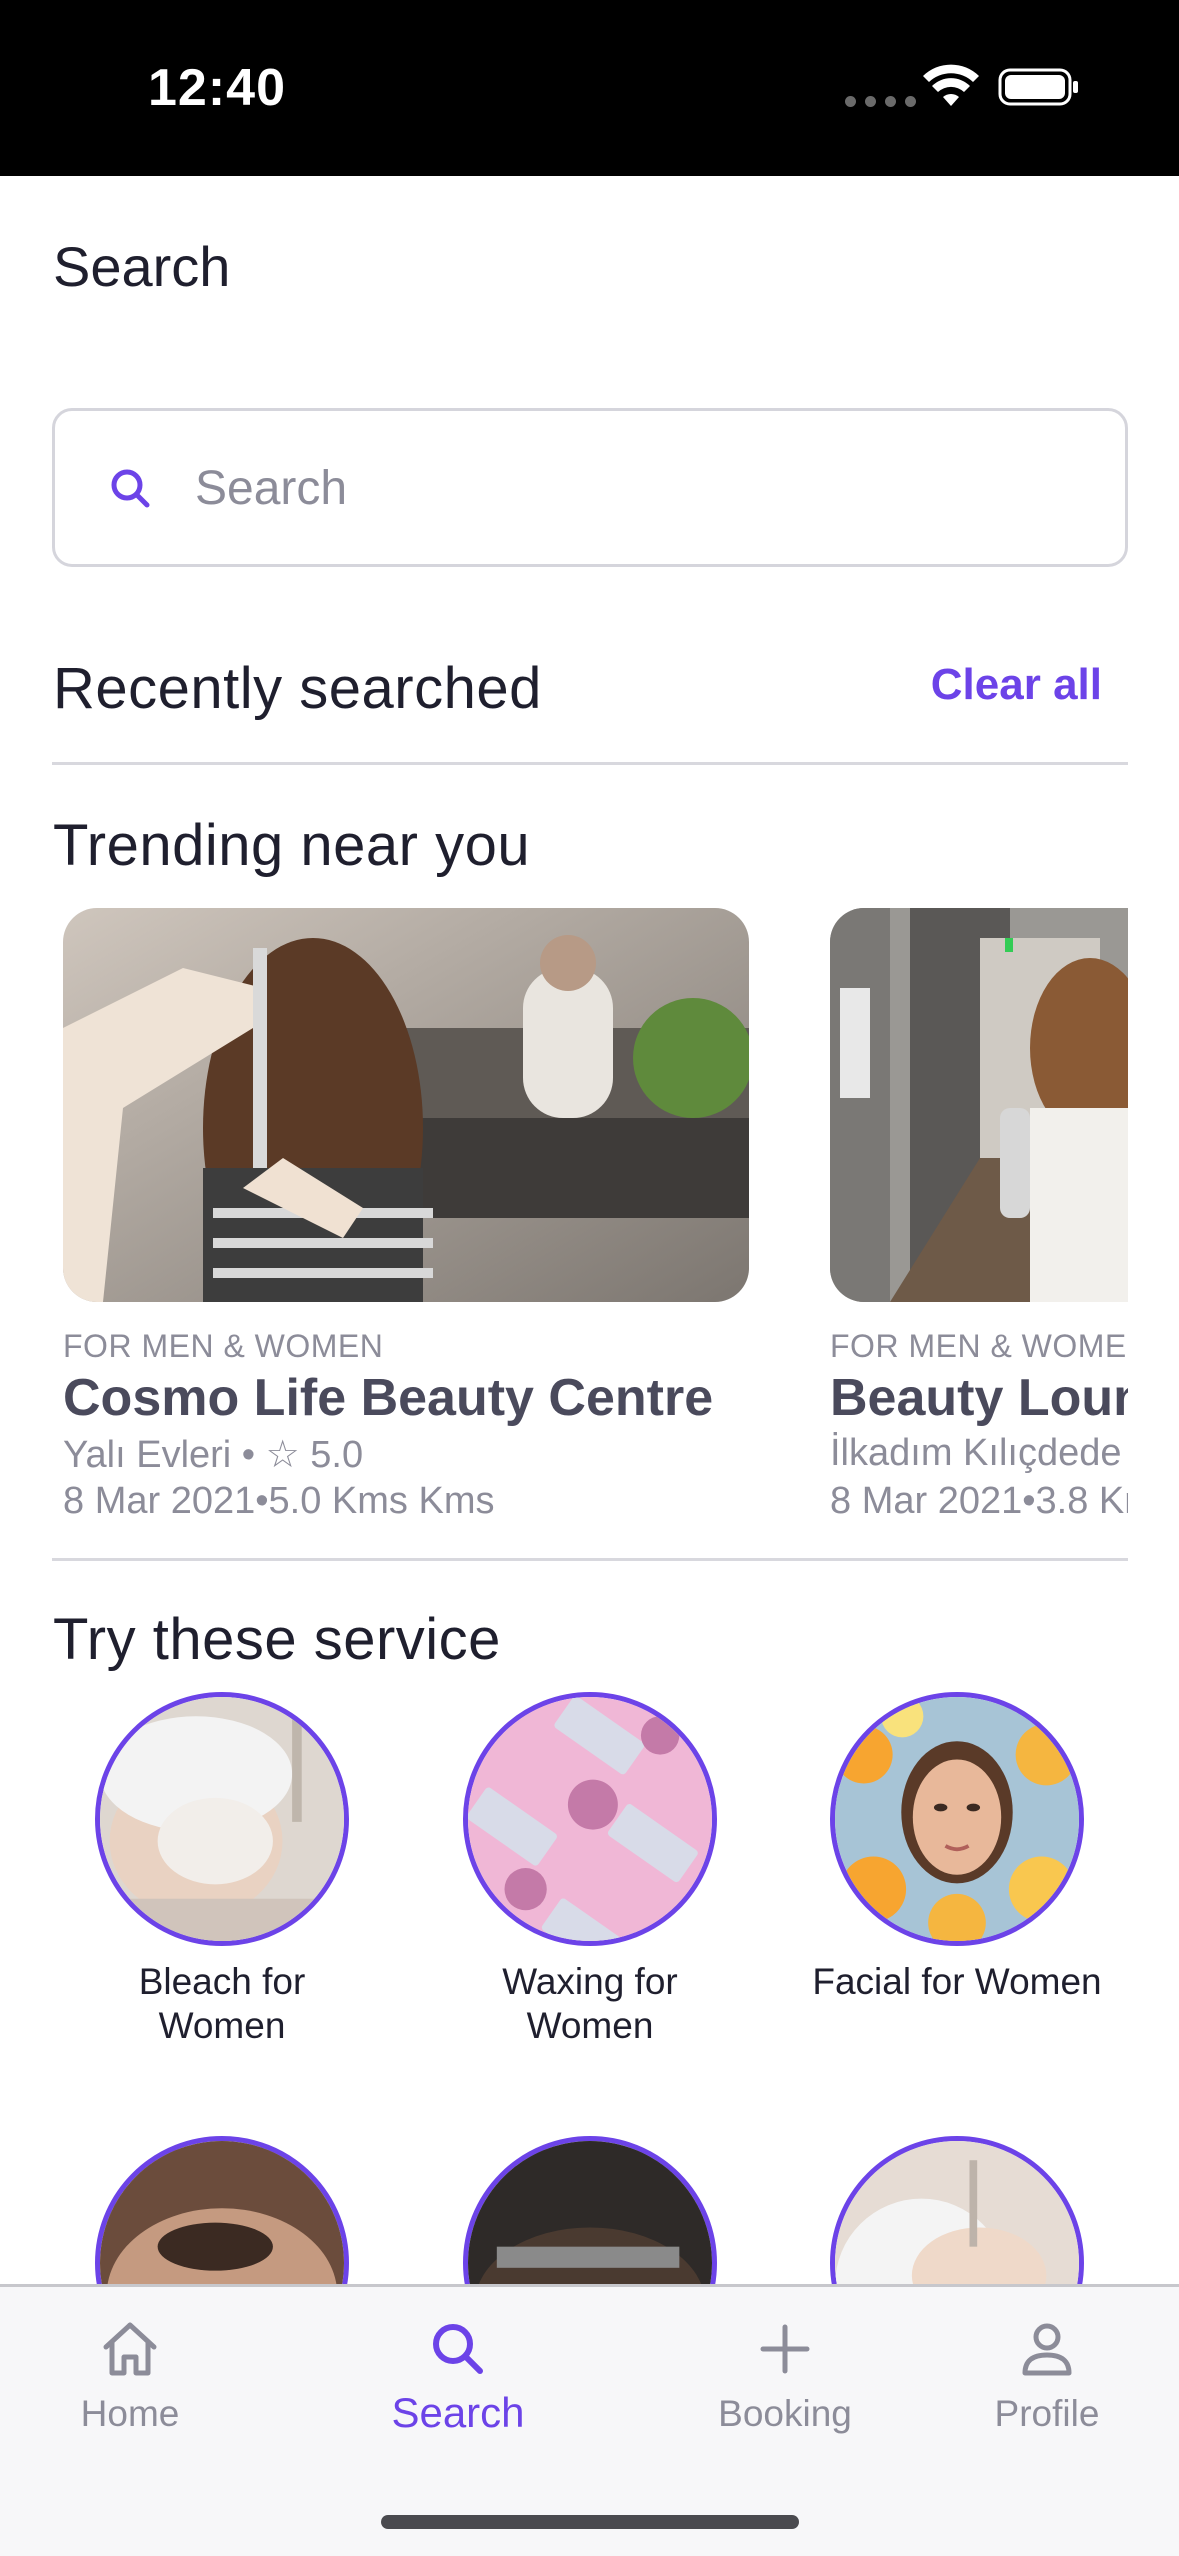  I want to click on tab-label: Profile, so click(1047, 2413).